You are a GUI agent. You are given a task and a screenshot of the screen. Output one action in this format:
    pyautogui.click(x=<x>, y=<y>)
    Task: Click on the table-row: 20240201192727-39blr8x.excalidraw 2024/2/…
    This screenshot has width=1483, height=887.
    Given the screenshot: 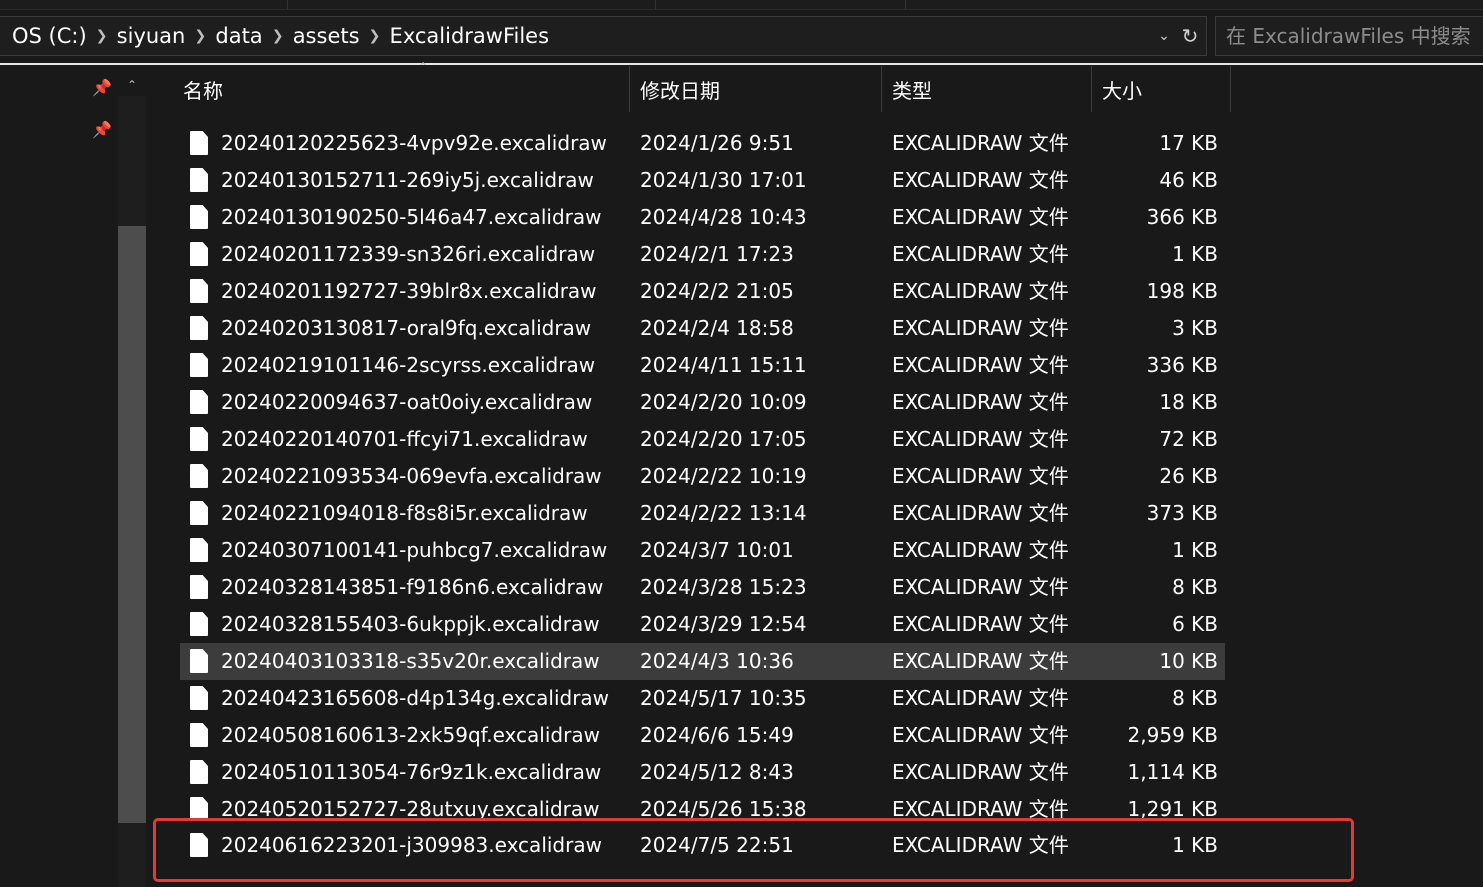 What is the action you would take?
    pyautogui.click(x=702, y=291)
    